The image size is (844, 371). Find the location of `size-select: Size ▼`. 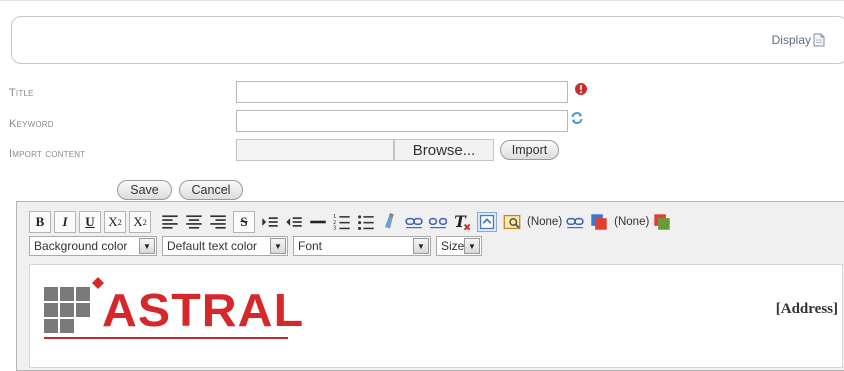

size-select: Size ▼ is located at coordinates (459, 246).